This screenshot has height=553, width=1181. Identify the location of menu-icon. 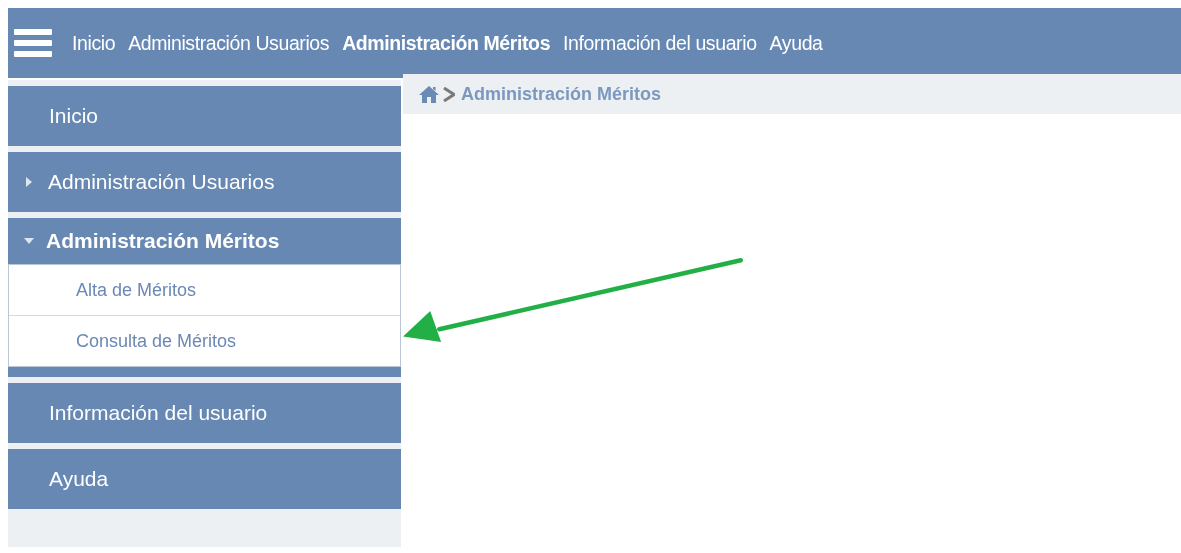
(33, 43).